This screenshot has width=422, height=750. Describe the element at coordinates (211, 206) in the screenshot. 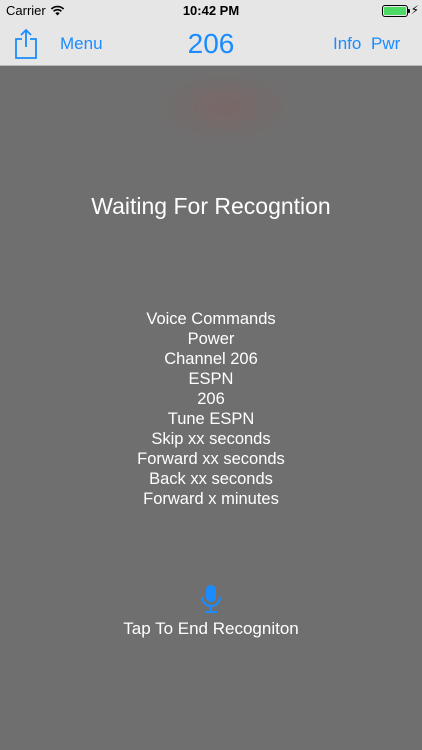

I see `recognition-status: Waiting For Recogntion` at that location.